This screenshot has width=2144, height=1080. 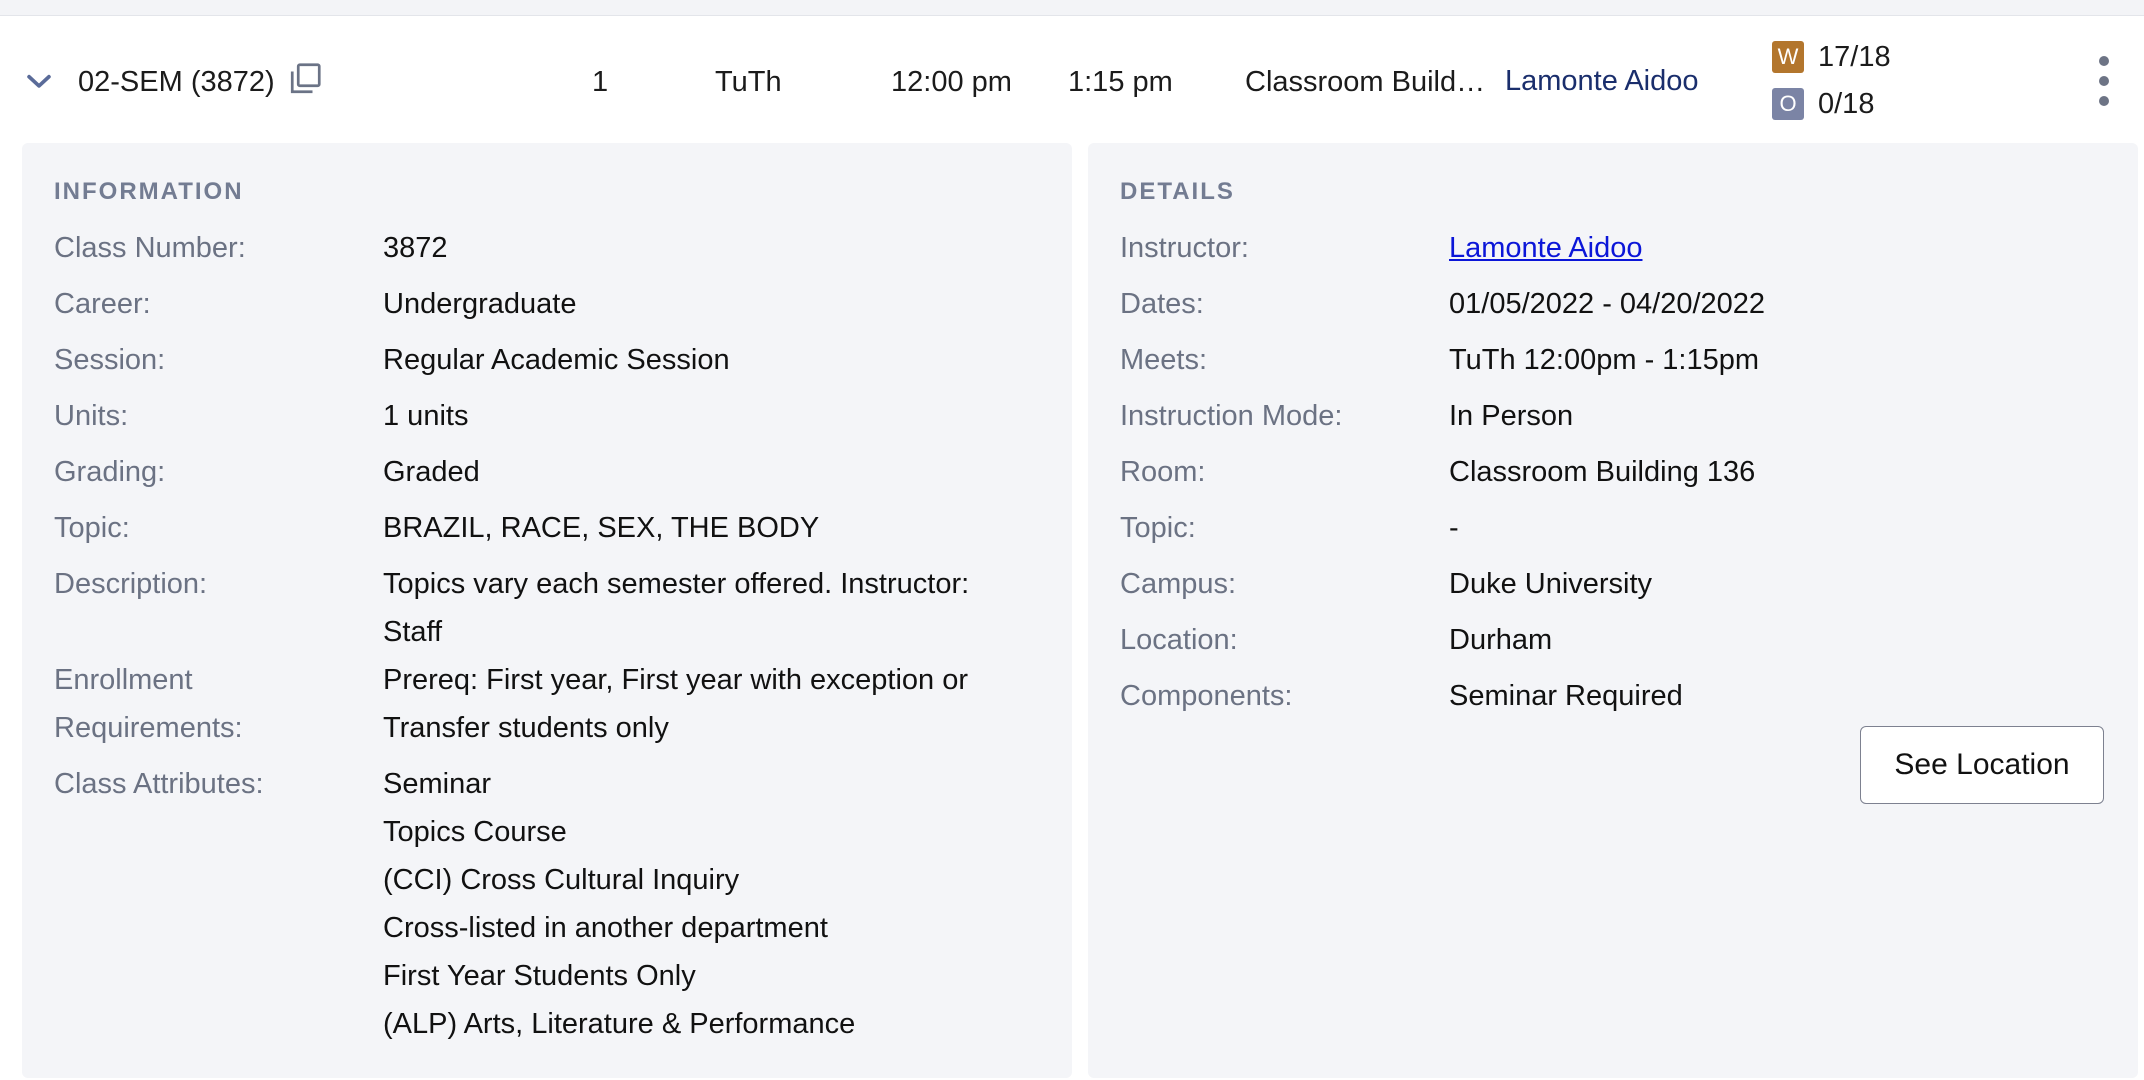 I want to click on class-number-value: 3872, so click(x=415, y=248).